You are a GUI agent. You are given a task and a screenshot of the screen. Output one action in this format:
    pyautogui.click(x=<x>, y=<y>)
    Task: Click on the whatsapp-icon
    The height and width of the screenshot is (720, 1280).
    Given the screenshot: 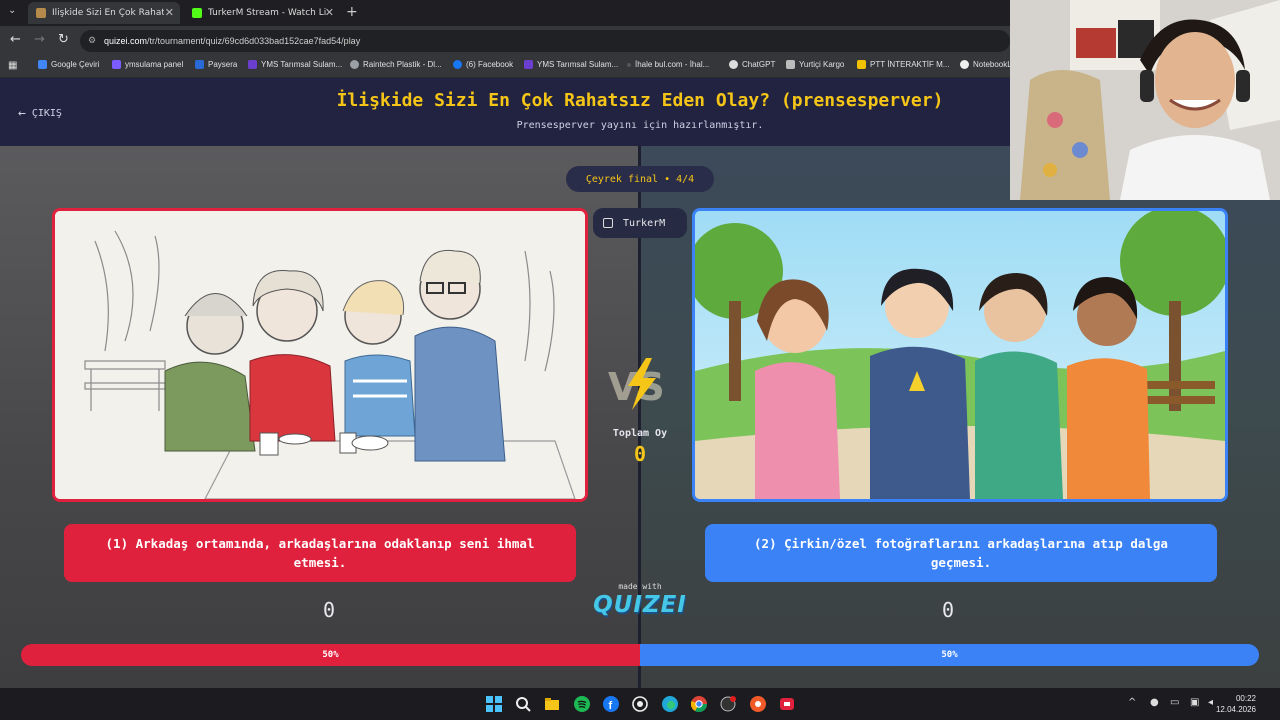 What is the action you would take?
    pyautogui.click(x=640, y=704)
    